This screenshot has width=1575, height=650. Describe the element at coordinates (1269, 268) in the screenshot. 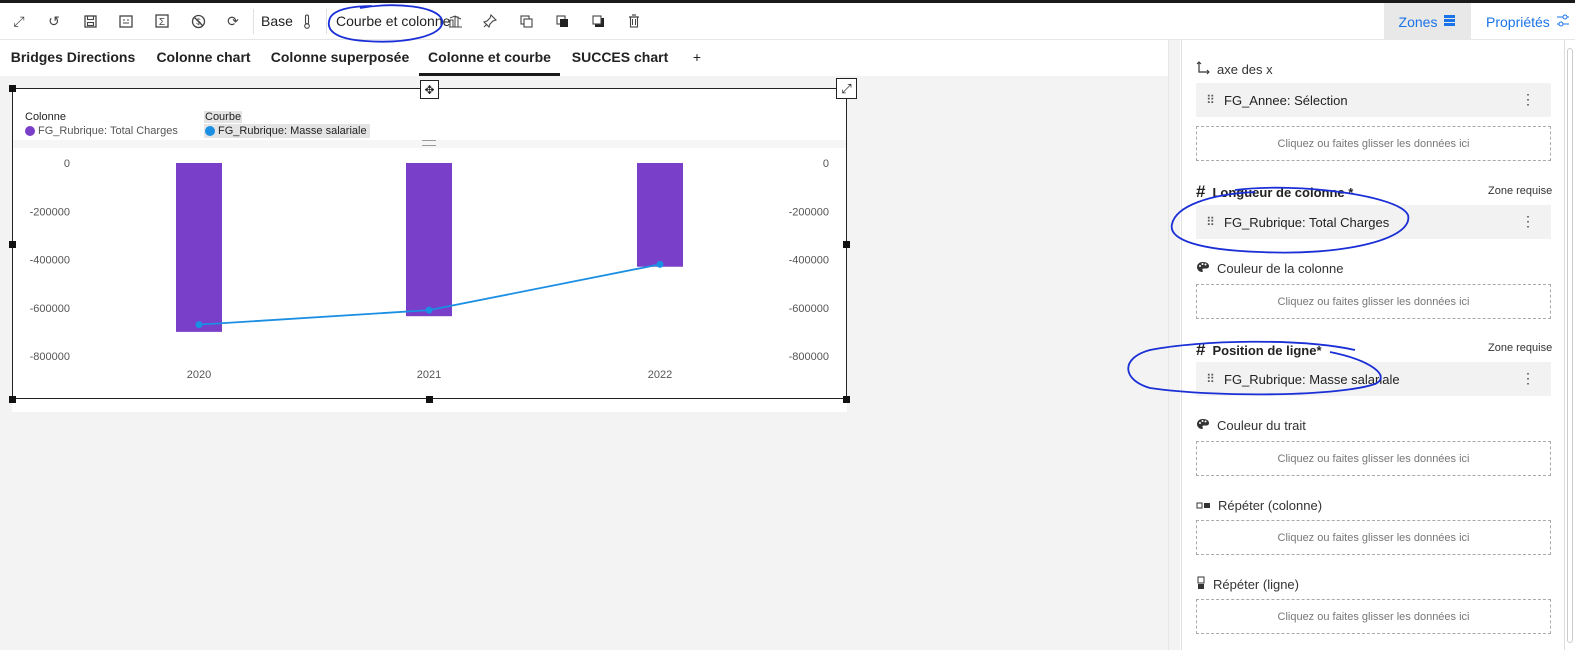

I see `column-color-zone-label: Couleur de la colonne` at that location.